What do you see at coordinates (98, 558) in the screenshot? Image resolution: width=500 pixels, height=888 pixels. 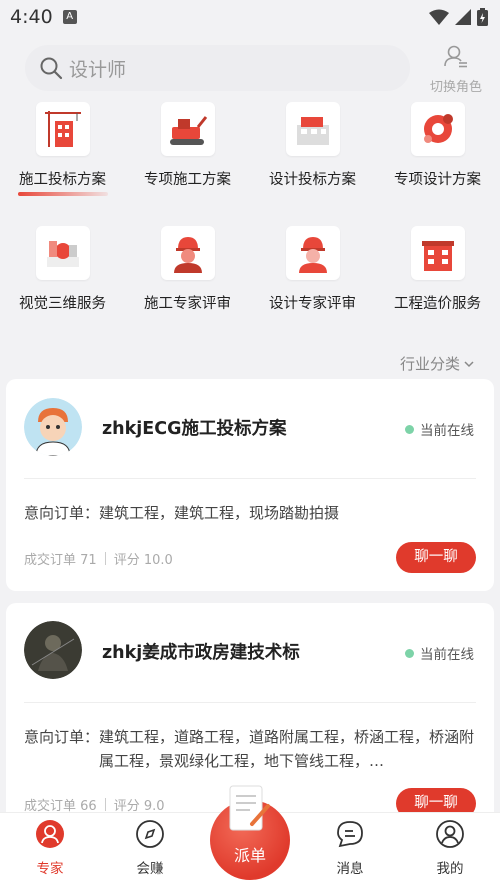 I see `expert-stats: 成交订单 71 评分 10.0` at bounding box center [98, 558].